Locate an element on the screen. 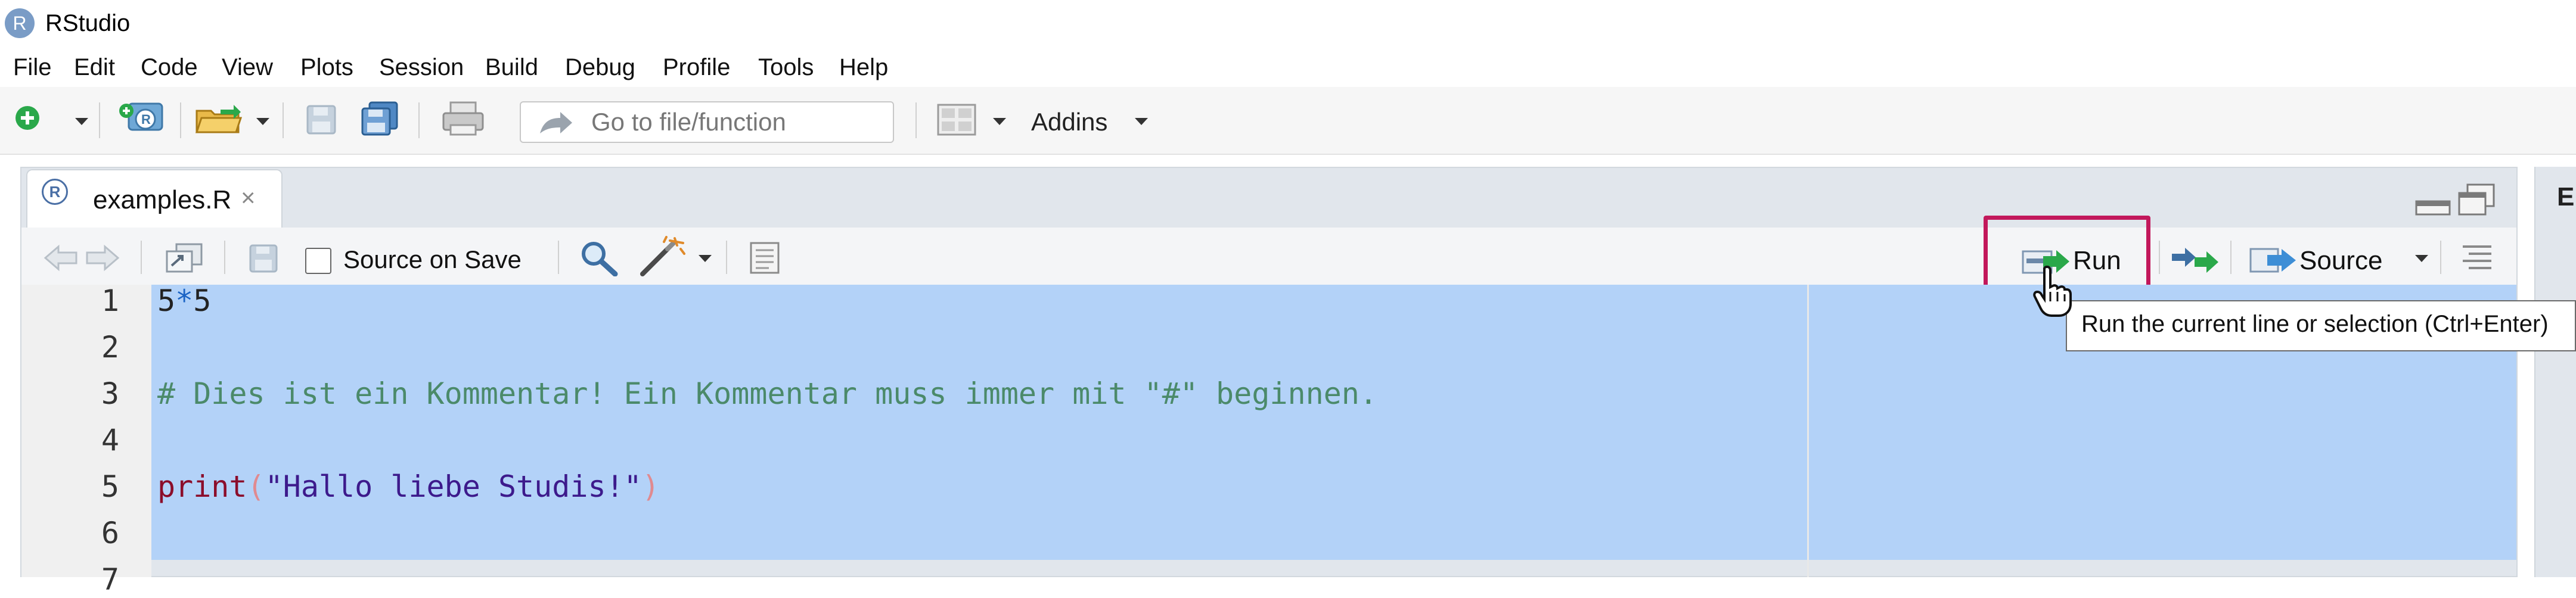  go-to-file-placeholder: Go to file/function is located at coordinates (689, 122).